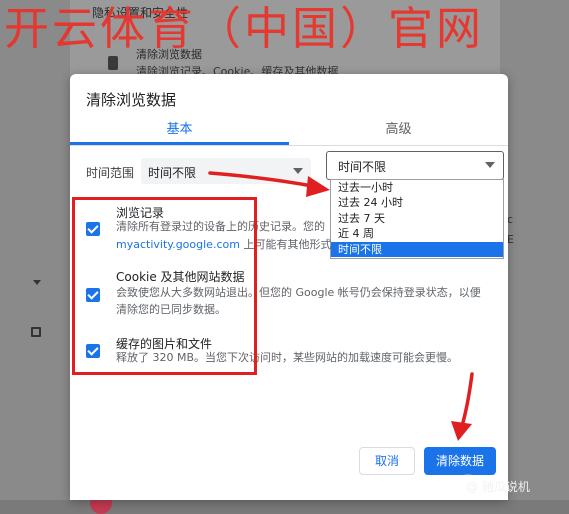 This screenshot has height=514, width=569. Describe the element at coordinates (269, 184) in the screenshot. I see `annotation-arrow-right` at that location.